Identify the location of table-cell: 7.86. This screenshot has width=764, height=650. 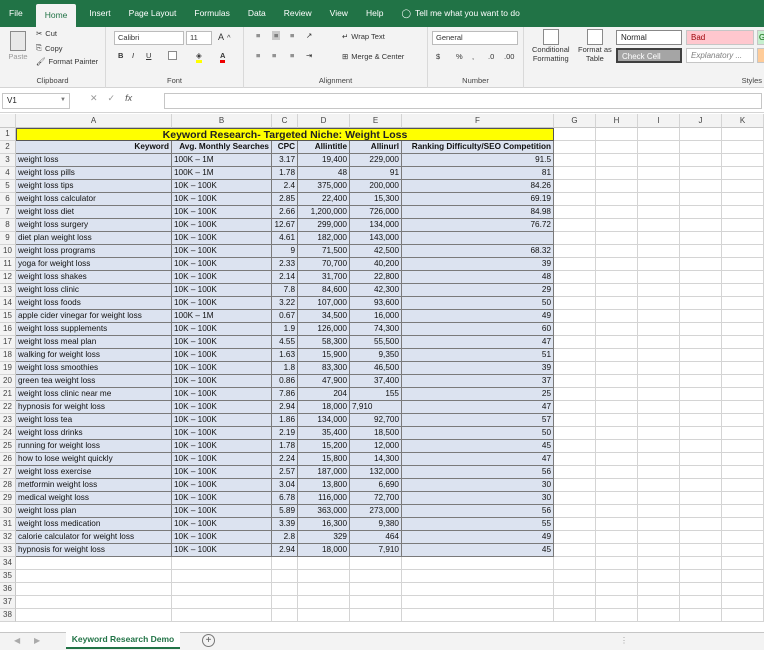
(285, 394).